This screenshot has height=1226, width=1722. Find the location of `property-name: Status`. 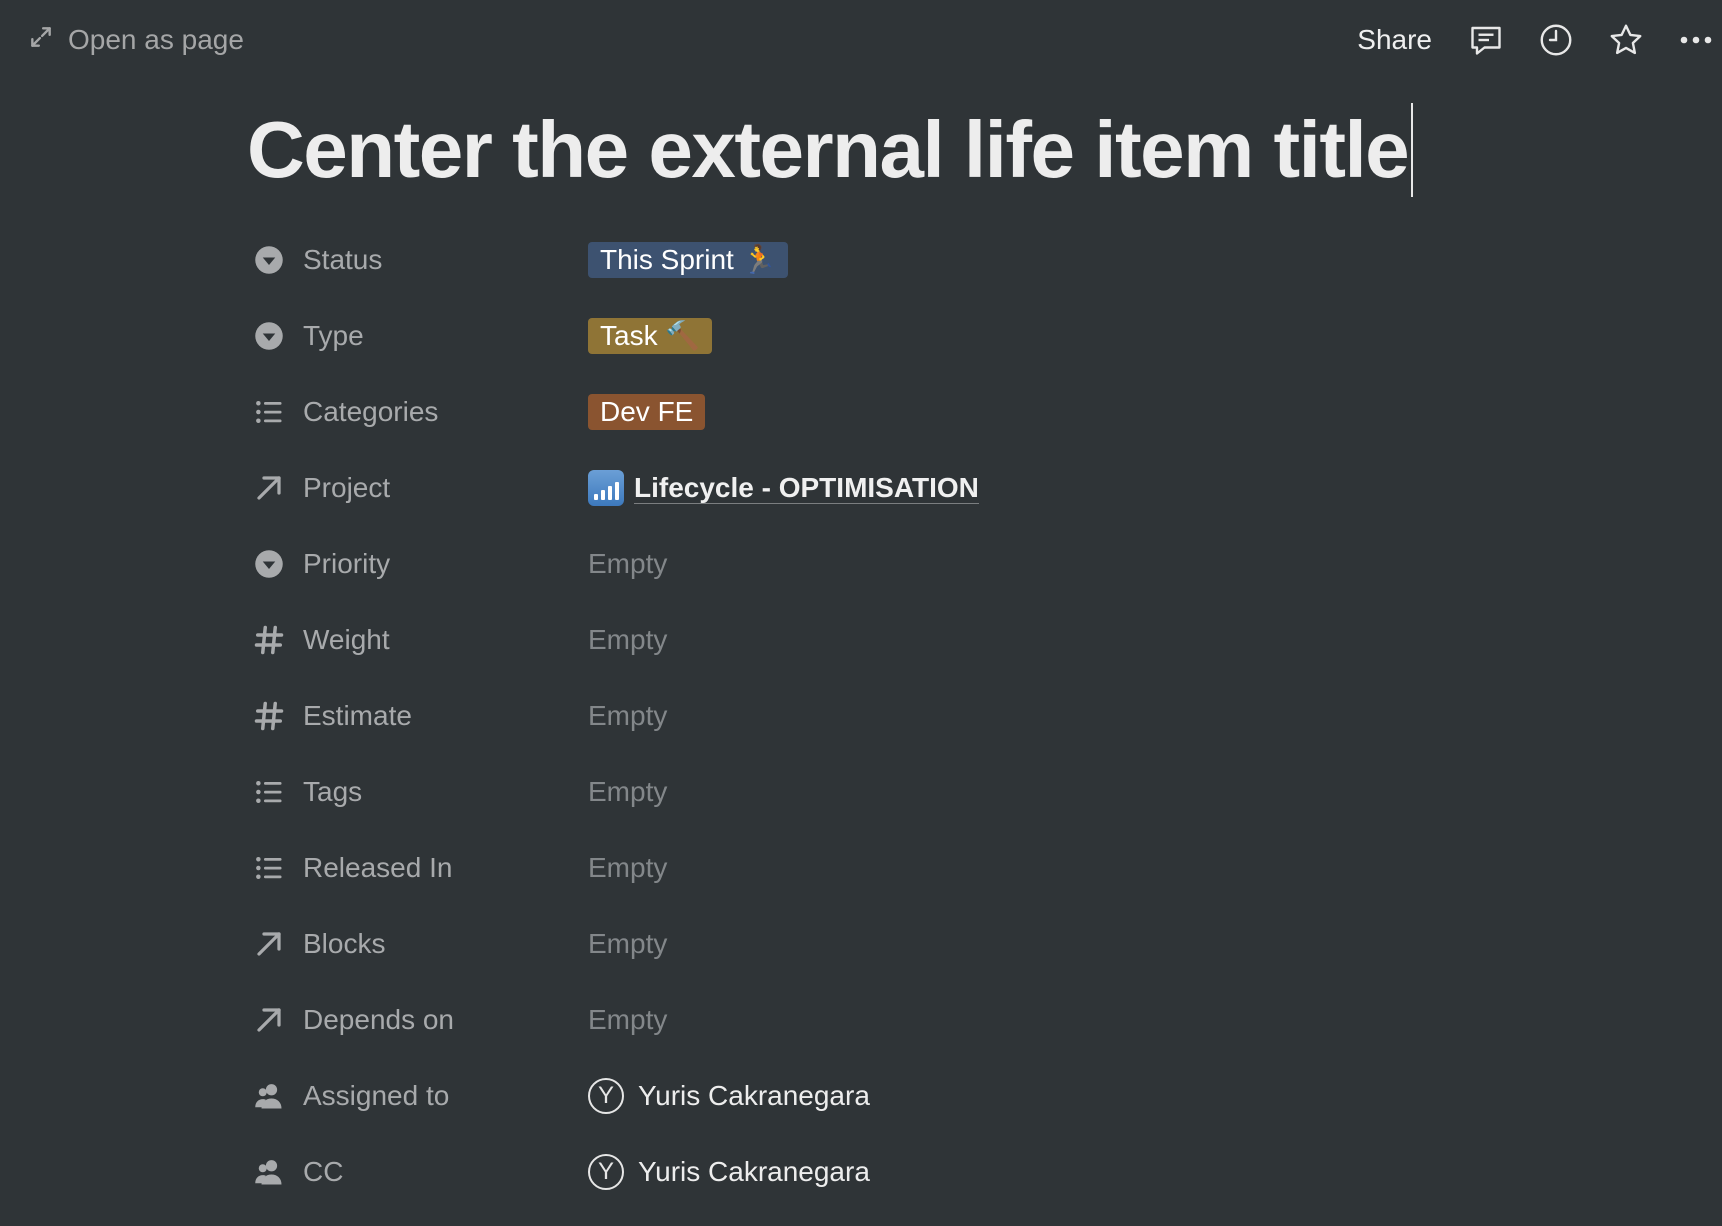

property-name: Status is located at coordinates (420, 260).